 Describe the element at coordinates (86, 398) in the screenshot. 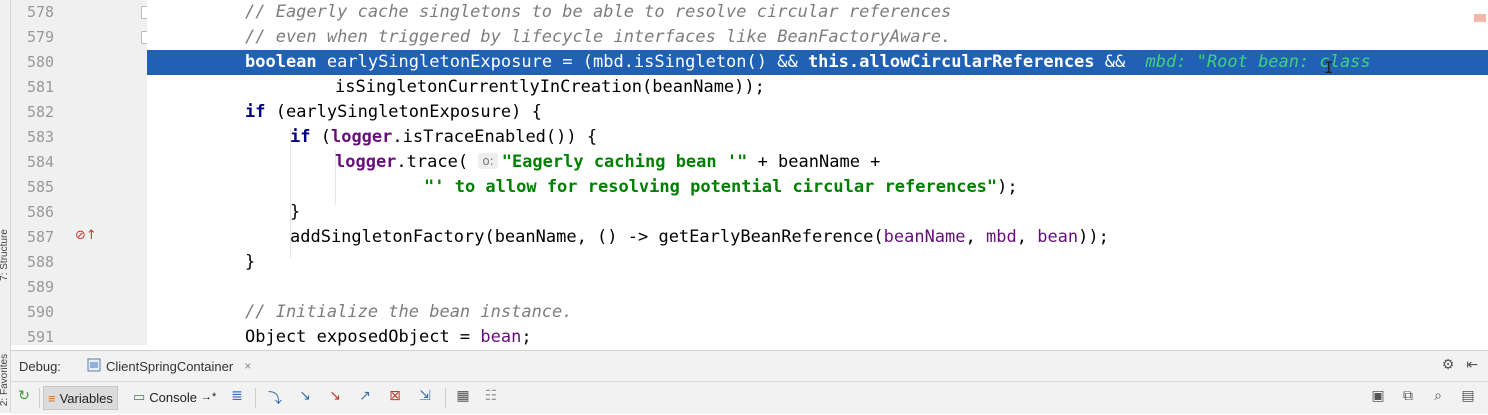

I see `tab-variables-label: Variables` at that location.